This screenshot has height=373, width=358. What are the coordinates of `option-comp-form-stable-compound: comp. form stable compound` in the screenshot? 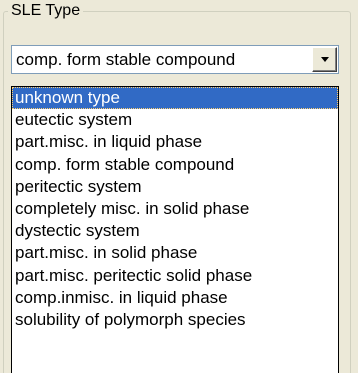 It's located at (175, 165).